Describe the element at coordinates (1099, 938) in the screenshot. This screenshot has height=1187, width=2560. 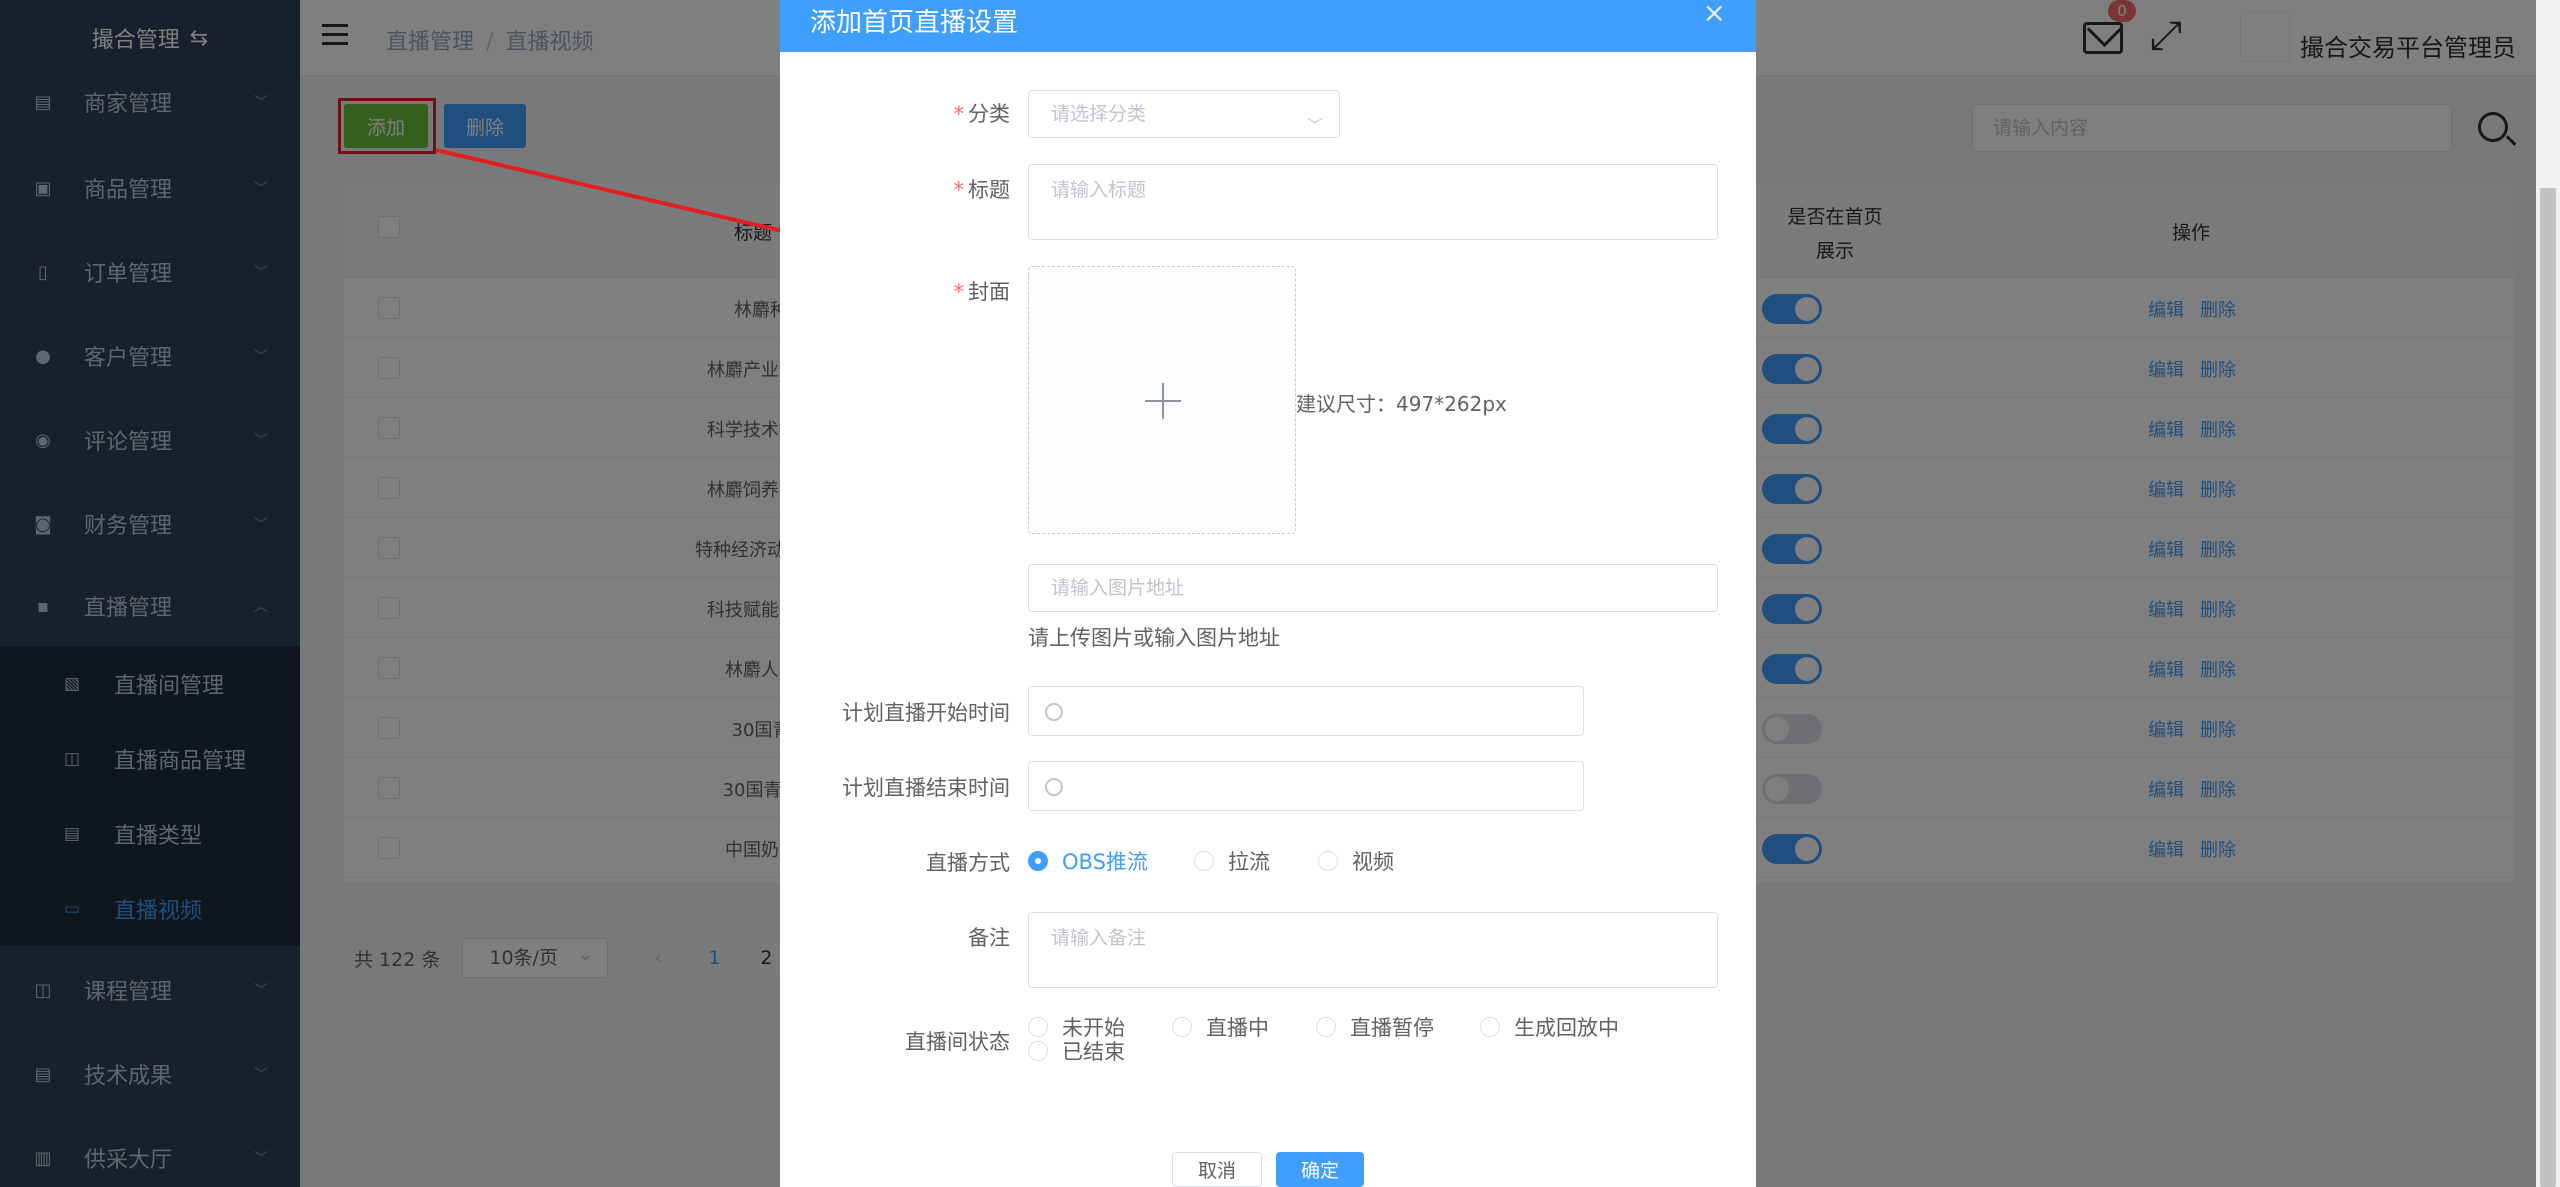
I see `remark-placeholder: 请输入备注` at that location.